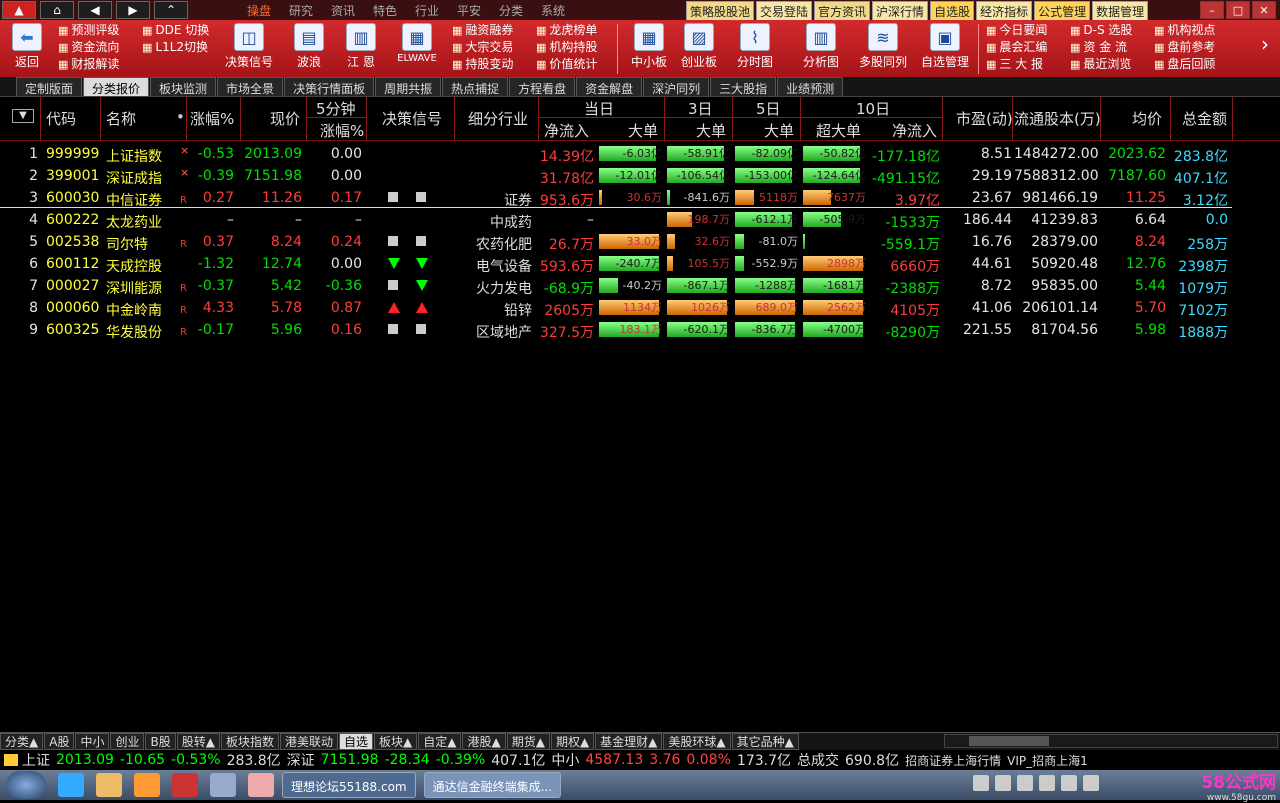 The height and width of the screenshot is (803, 1280). What do you see at coordinates (765, 741) in the screenshot?
I see `market-tab: 其它品种▲` at bounding box center [765, 741].